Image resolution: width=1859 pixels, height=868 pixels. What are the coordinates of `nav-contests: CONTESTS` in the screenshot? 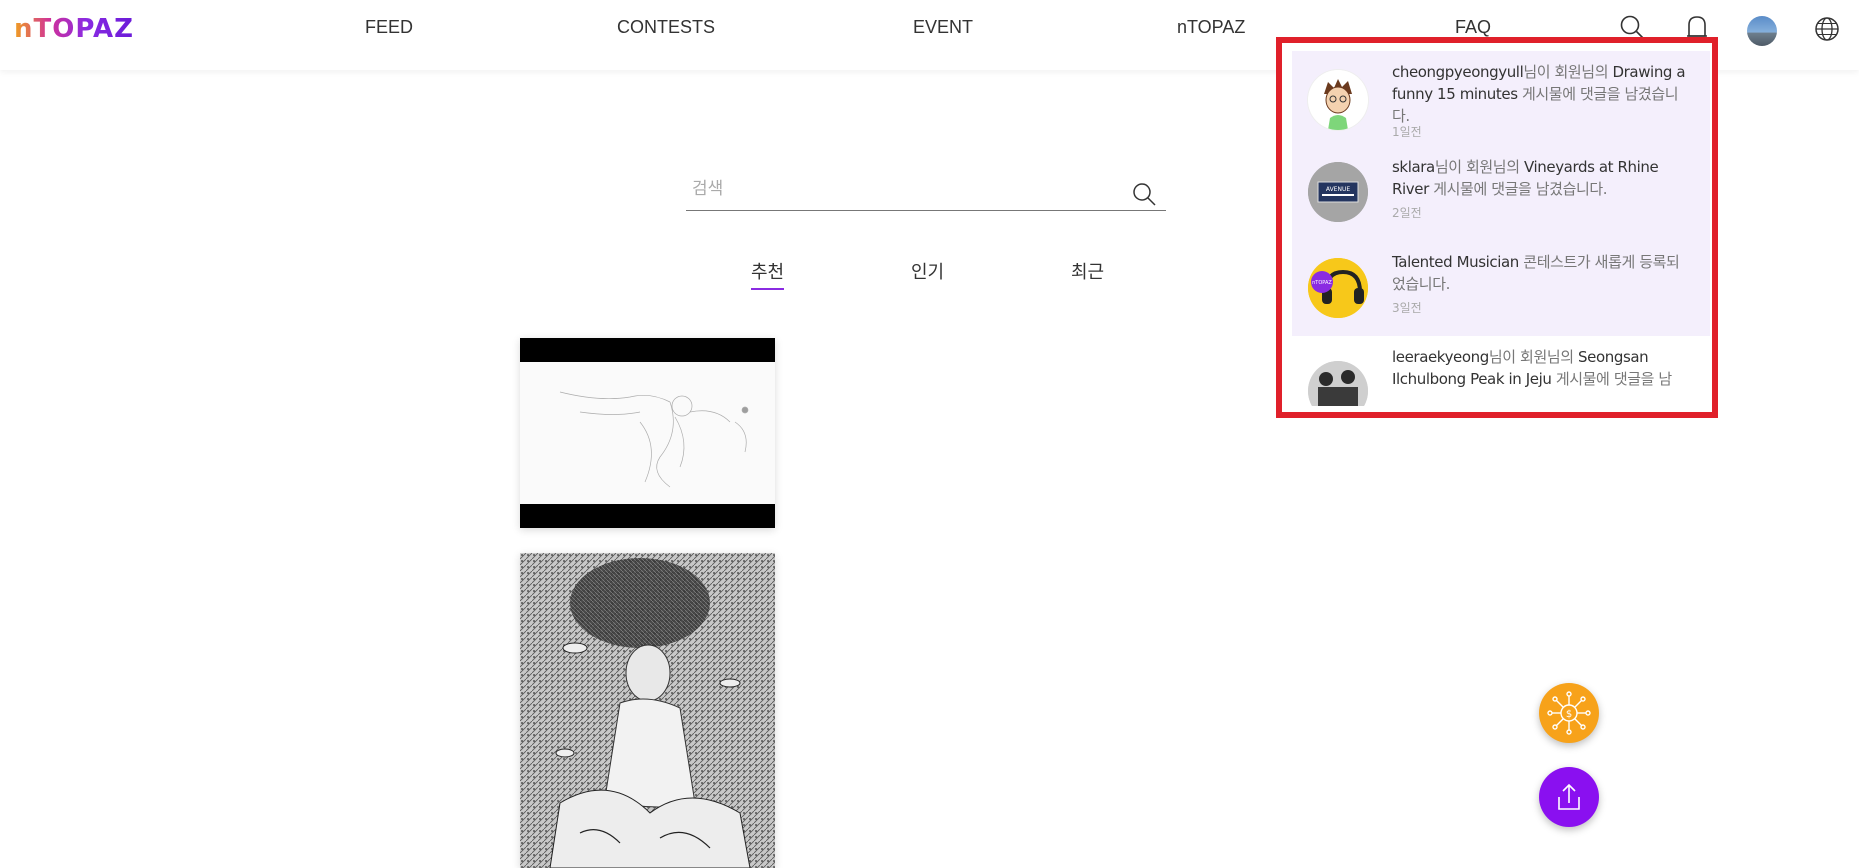 It's located at (666, 27).